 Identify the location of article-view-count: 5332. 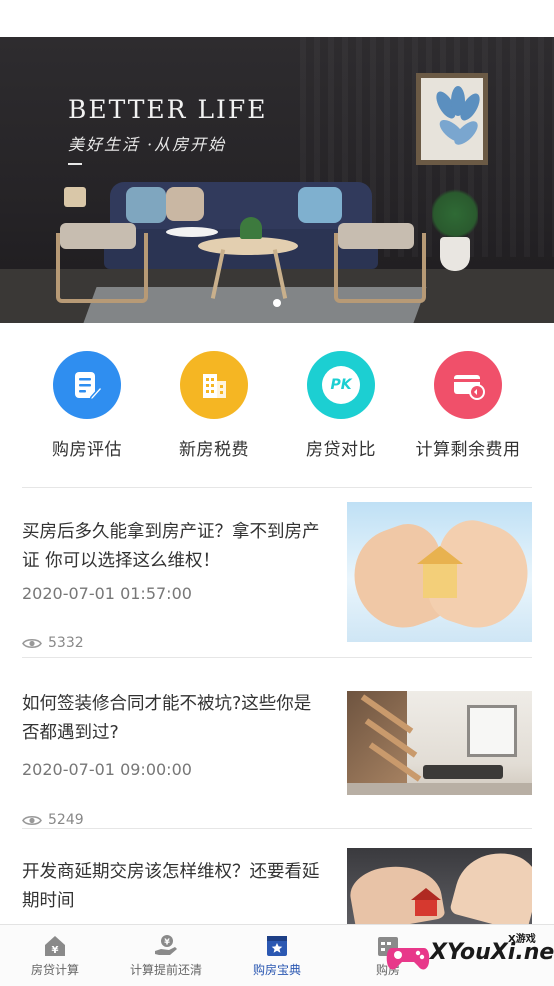
(66, 643).